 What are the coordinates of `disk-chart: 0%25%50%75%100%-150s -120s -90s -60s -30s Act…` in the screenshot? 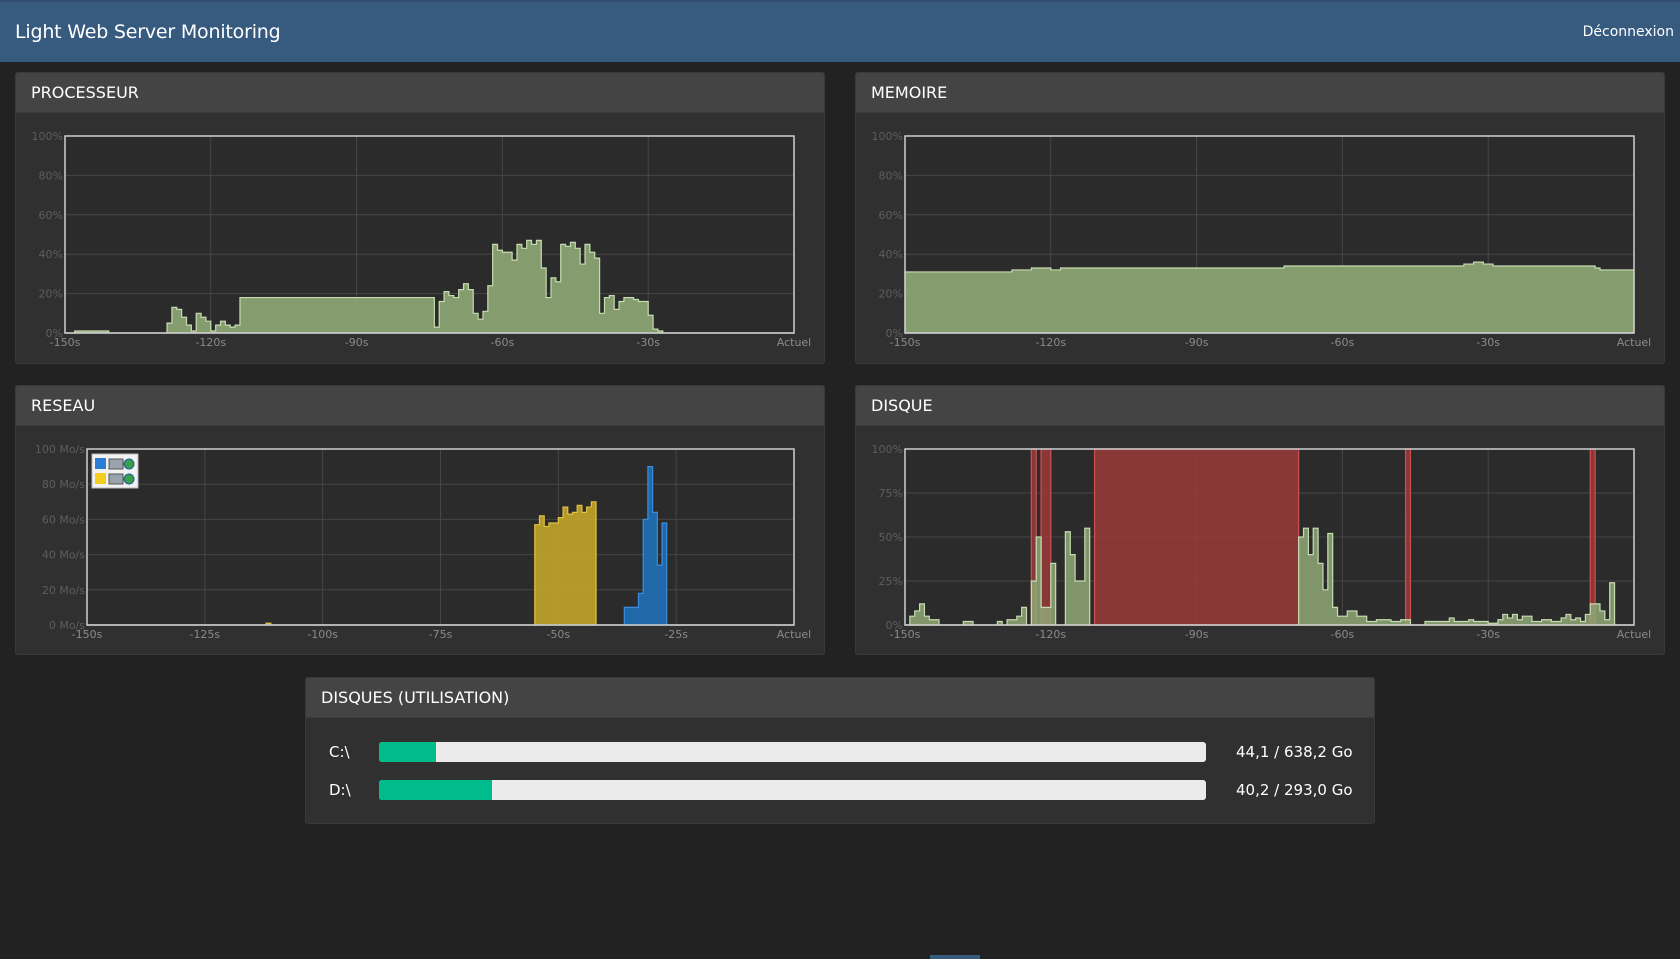 It's located at (1262, 542).